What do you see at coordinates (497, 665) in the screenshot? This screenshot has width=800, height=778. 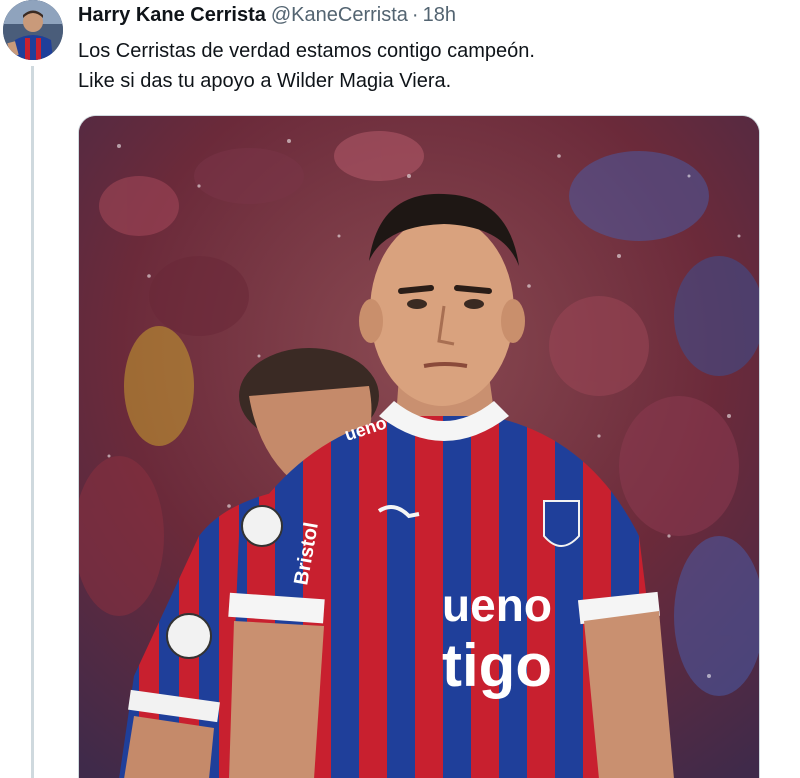 I see `jersey-sponsor-tigo: tigo` at bounding box center [497, 665].